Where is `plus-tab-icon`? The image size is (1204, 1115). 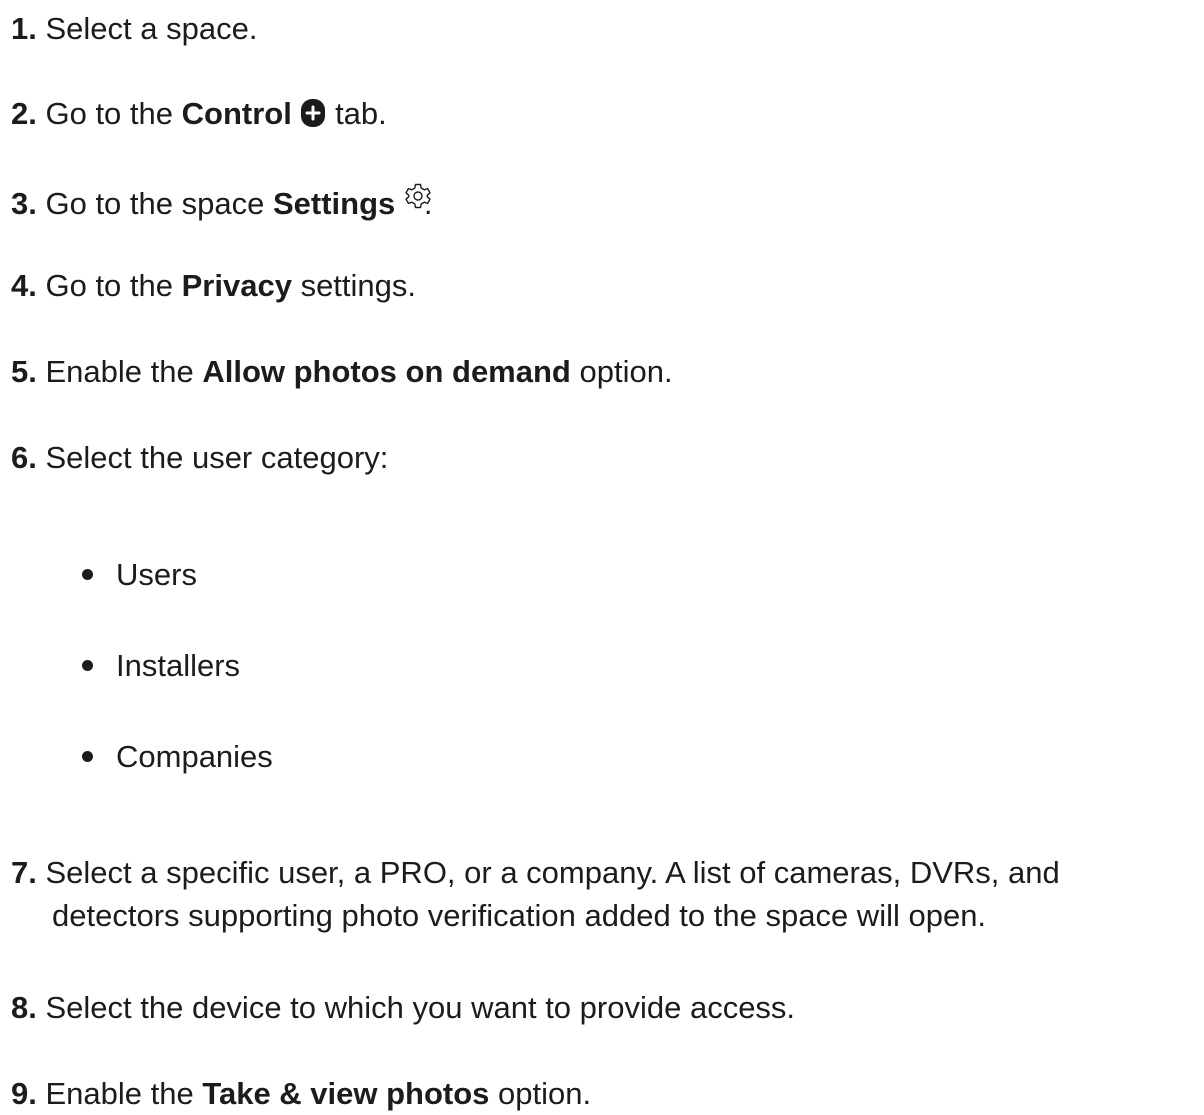 plus-tab-icon is located at coordinates (313, 117).